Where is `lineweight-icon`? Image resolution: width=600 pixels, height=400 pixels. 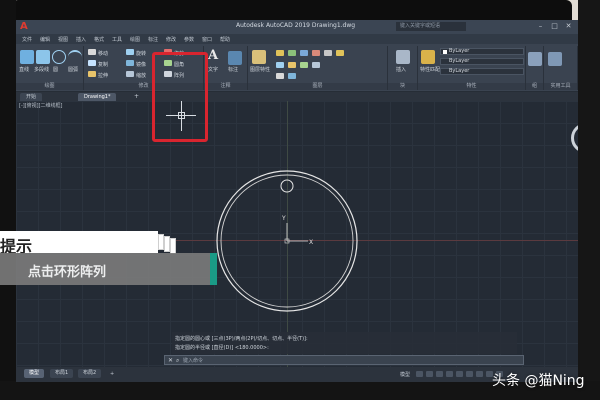 lineweight-icon is located at coordinates (469, 374).